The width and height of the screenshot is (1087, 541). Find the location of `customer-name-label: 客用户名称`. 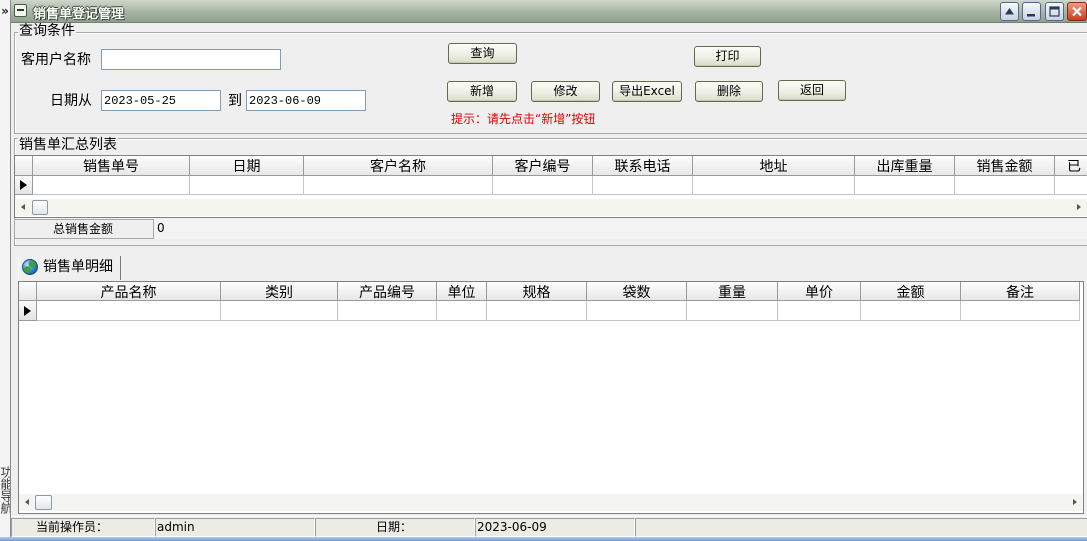

customer-name-label: 客用户名称 is located at coordinates (56, 60).